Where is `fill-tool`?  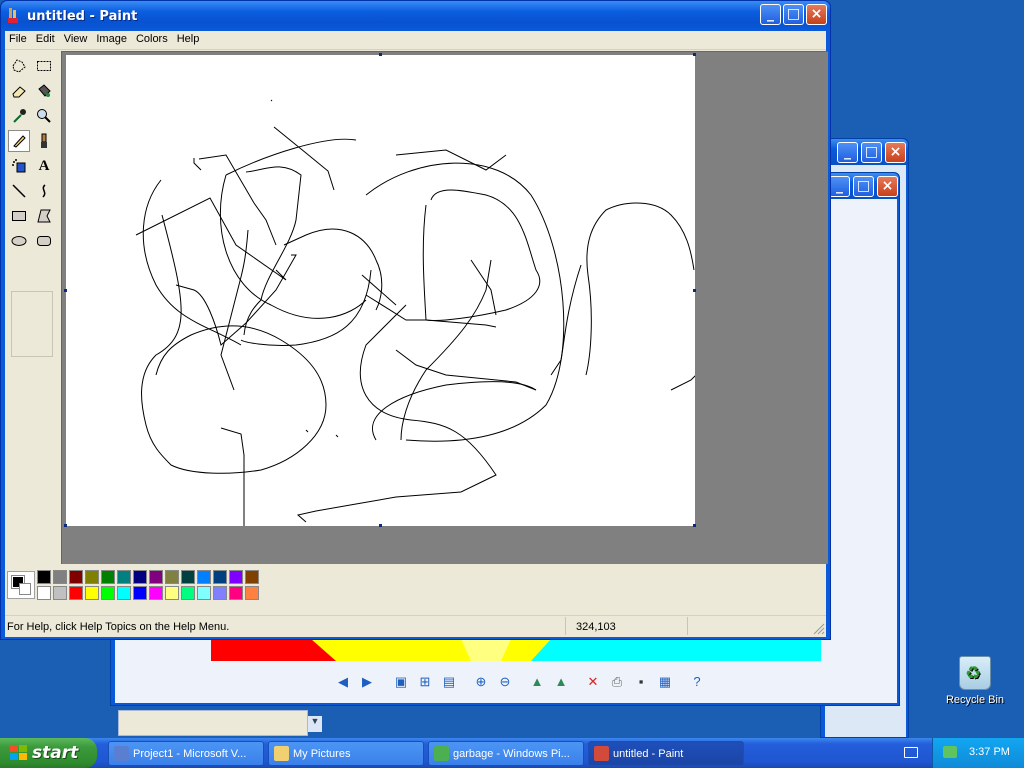
fill-tool is located at coordinates (44, 91).